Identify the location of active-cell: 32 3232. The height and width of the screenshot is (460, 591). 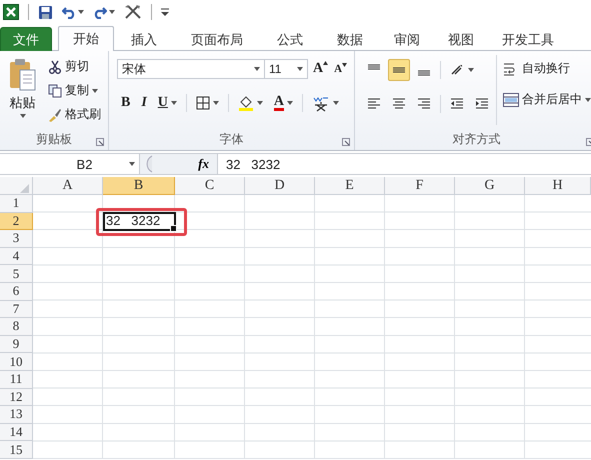
(139, 222).